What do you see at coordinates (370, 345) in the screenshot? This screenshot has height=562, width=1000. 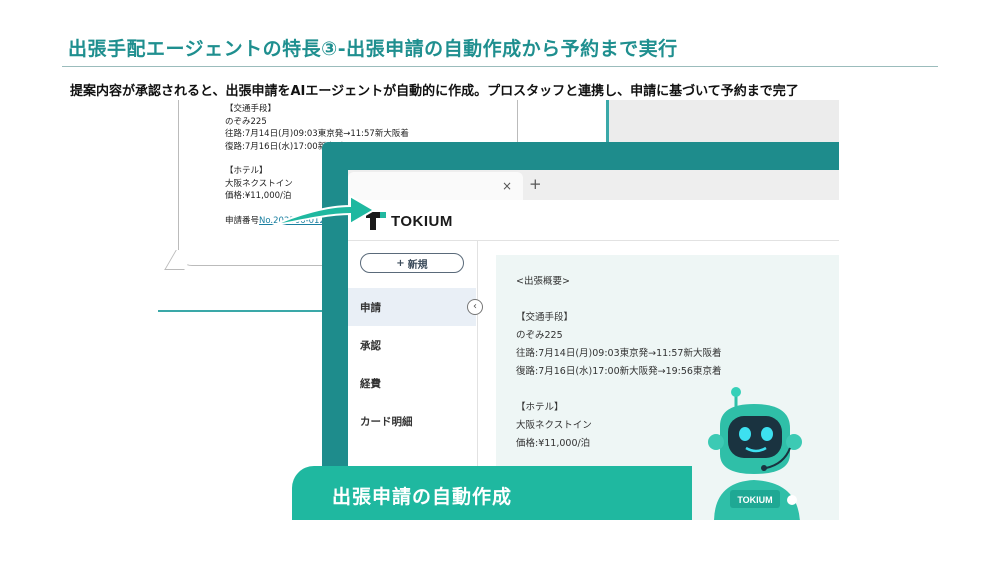 I see `sidebar-item-label: 承認` at bounding box center [370, 345].